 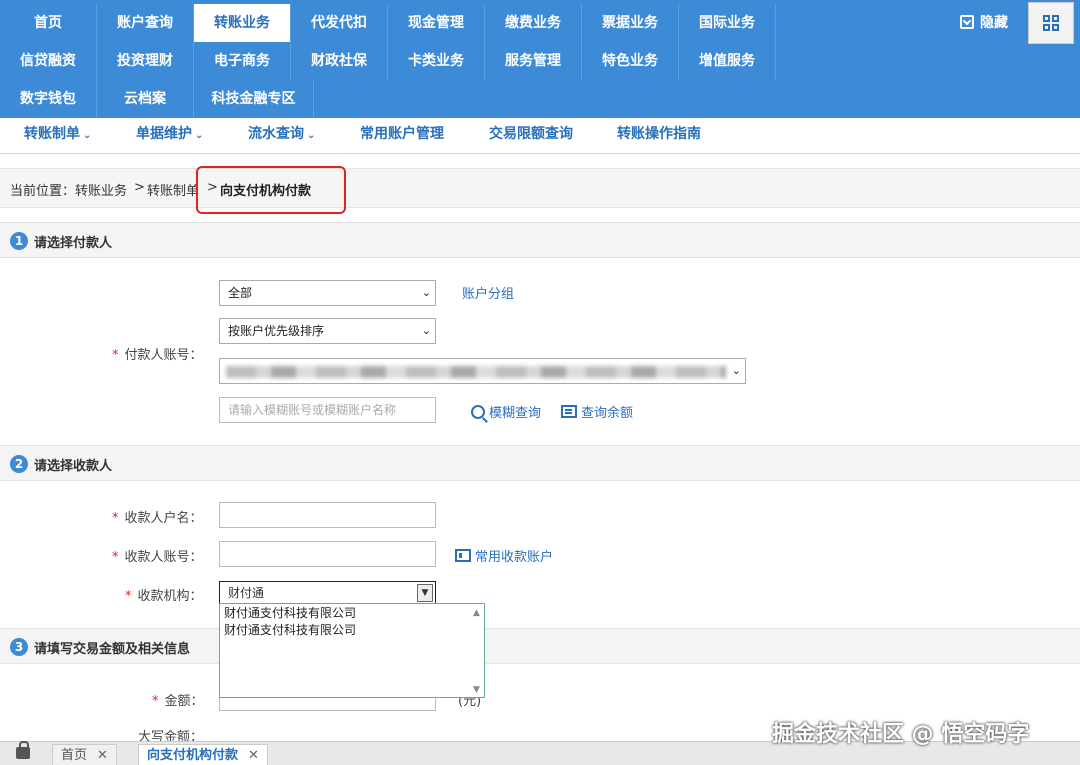 I want to click on highlight-annotation, so click(x=271, y=190).